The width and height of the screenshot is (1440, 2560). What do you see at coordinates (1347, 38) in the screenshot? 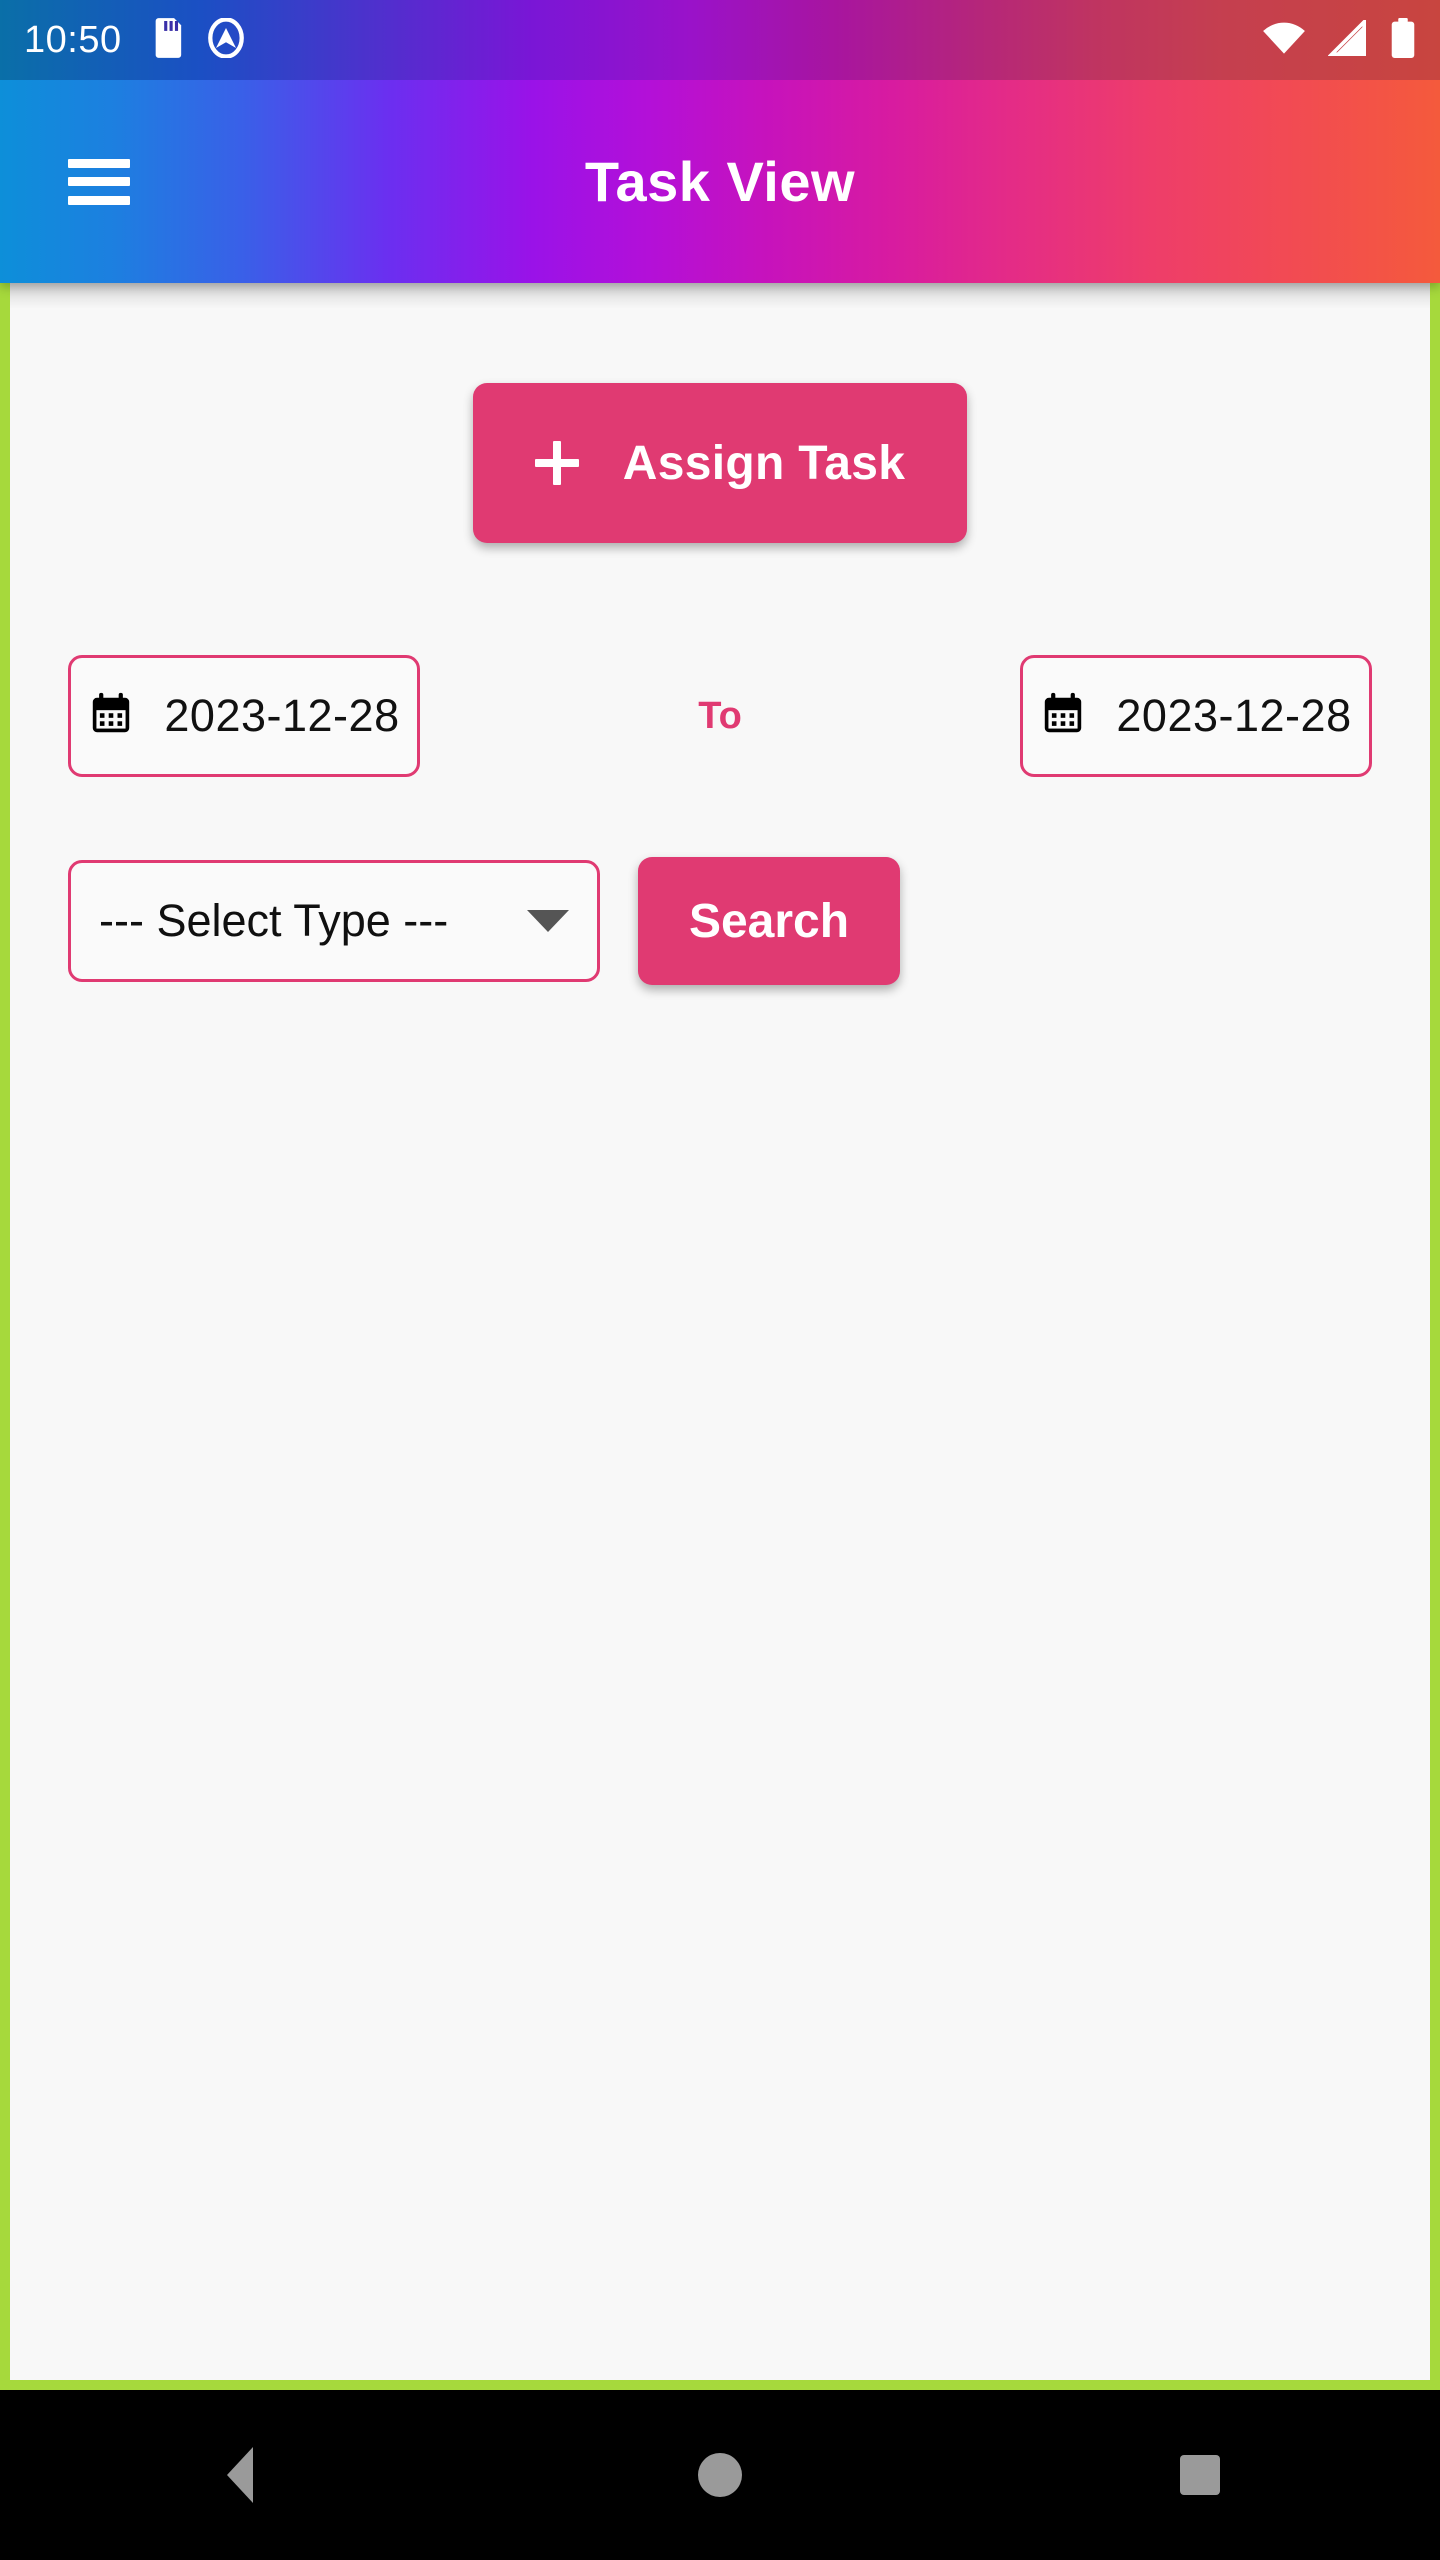
I see `cellular-signal-off-icon` at bounding box center [1347, 38].